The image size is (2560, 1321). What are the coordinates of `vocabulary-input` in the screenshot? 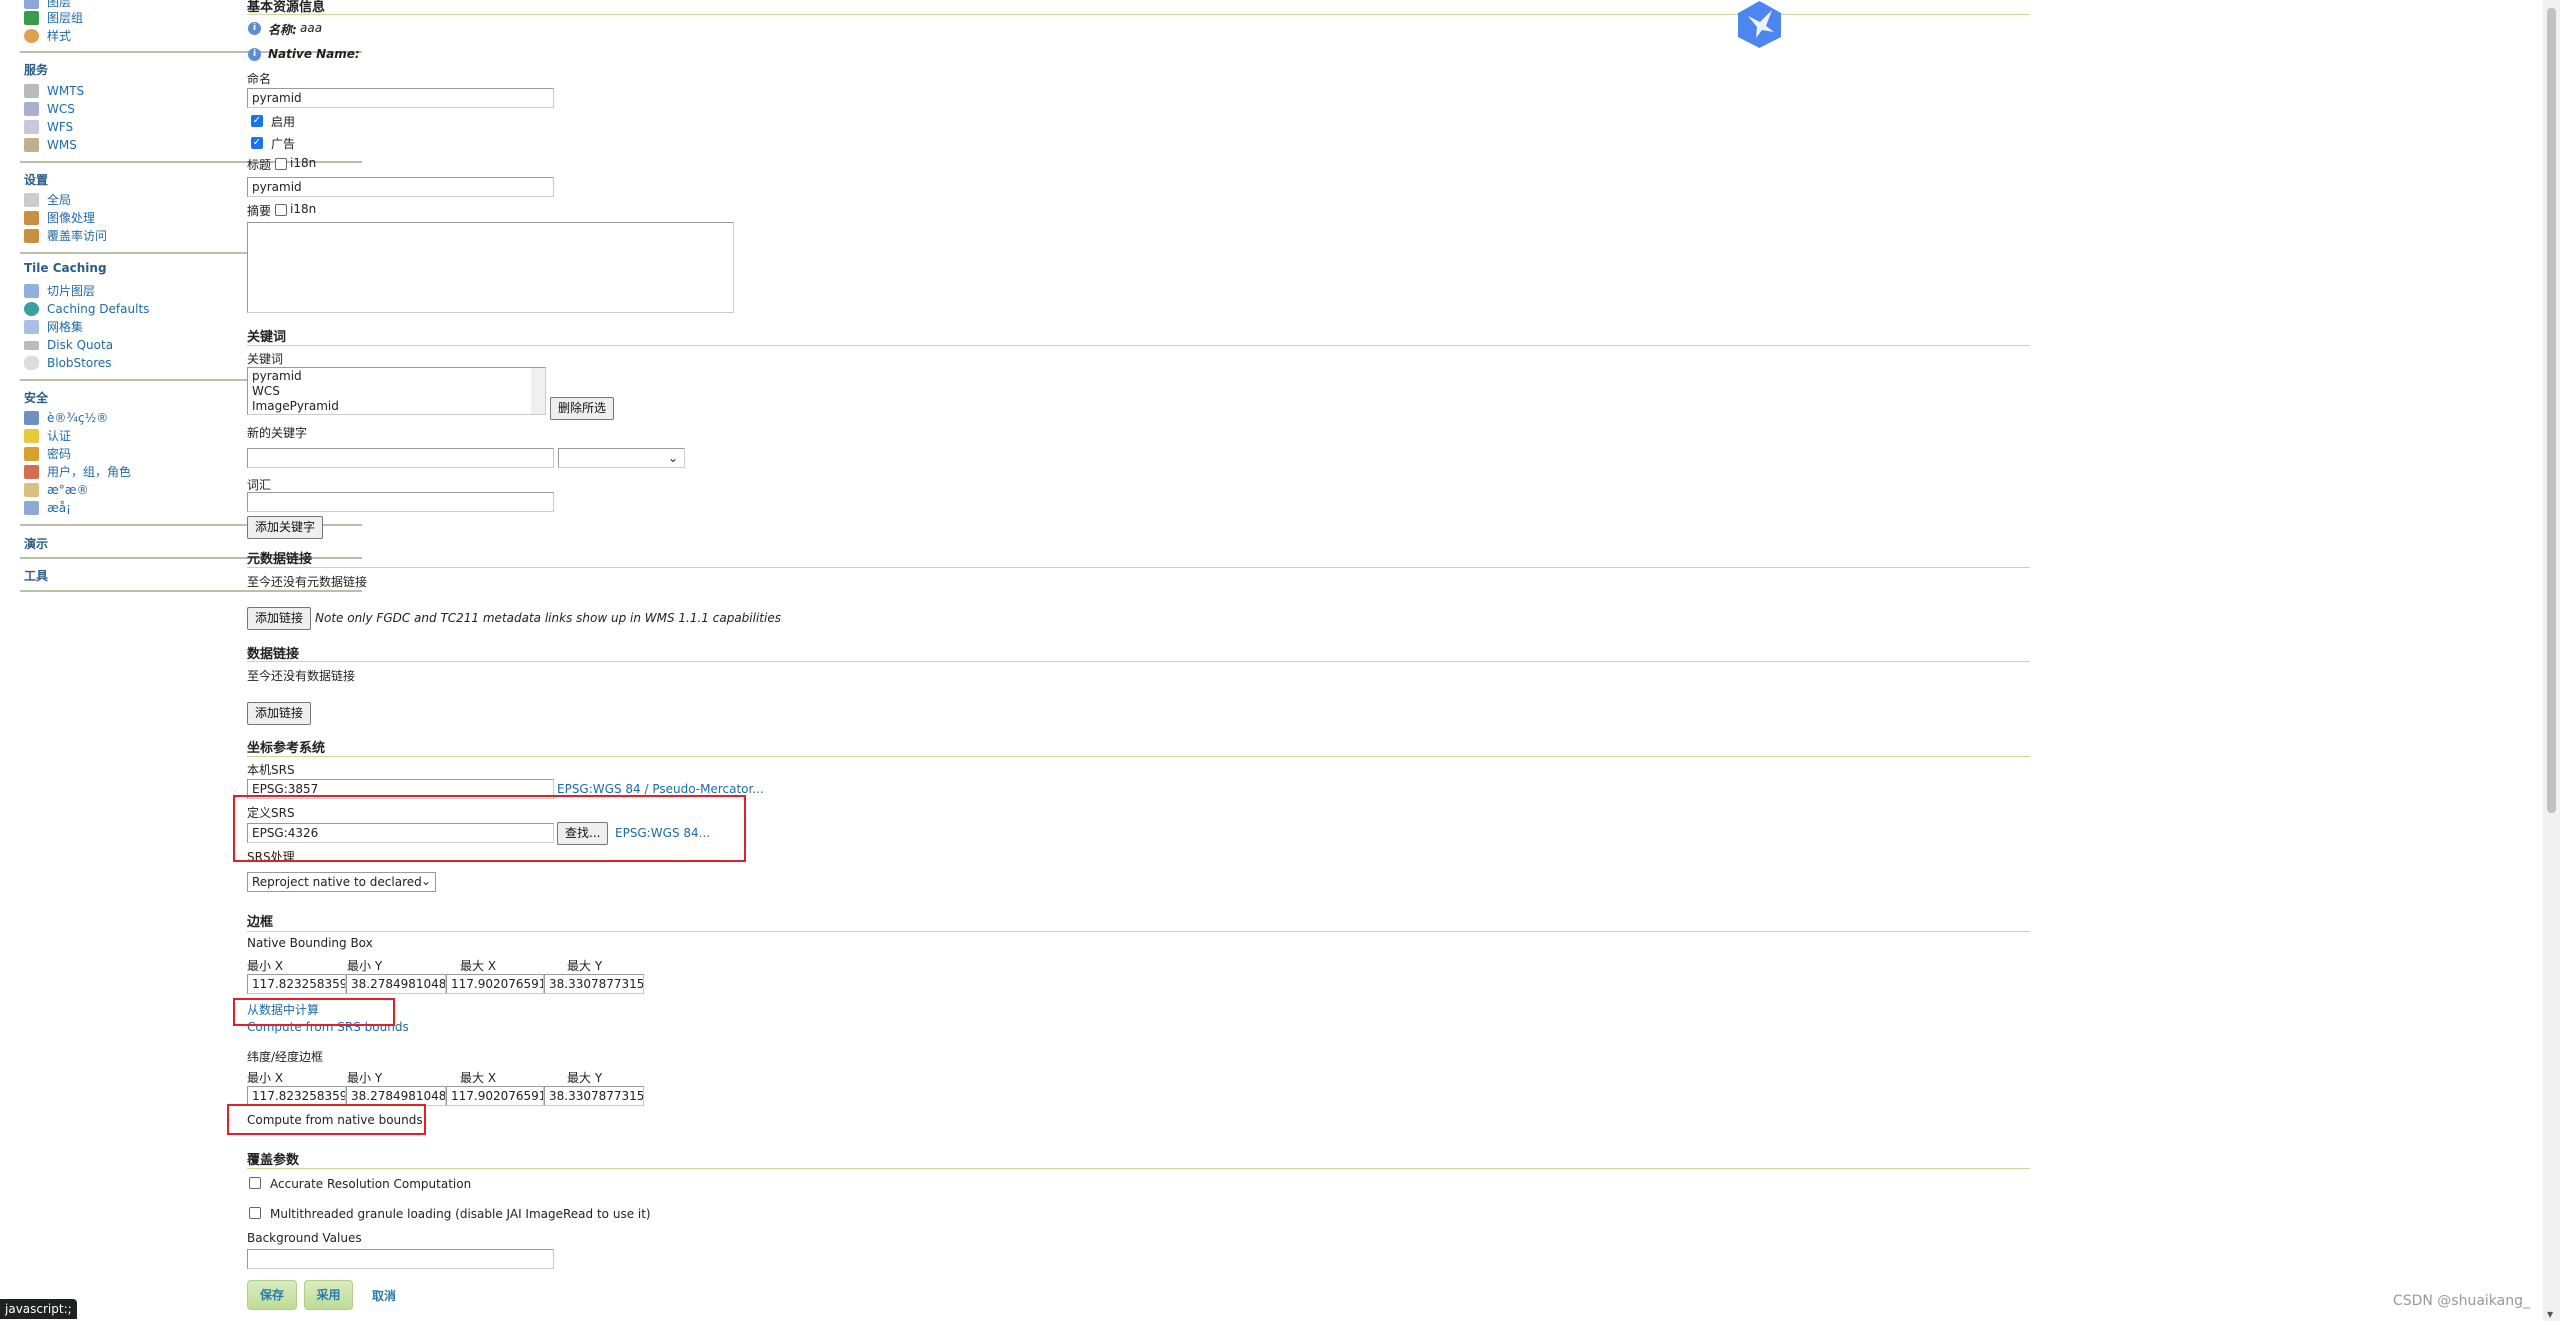 It's located at (400, 502).